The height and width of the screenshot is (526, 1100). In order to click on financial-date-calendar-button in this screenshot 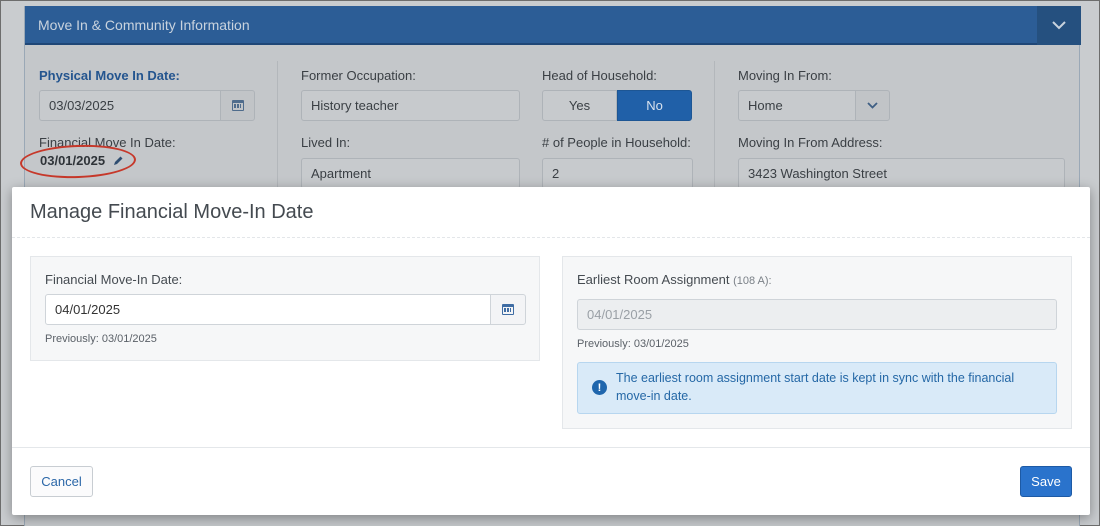, I will do `click(508, 309)`.